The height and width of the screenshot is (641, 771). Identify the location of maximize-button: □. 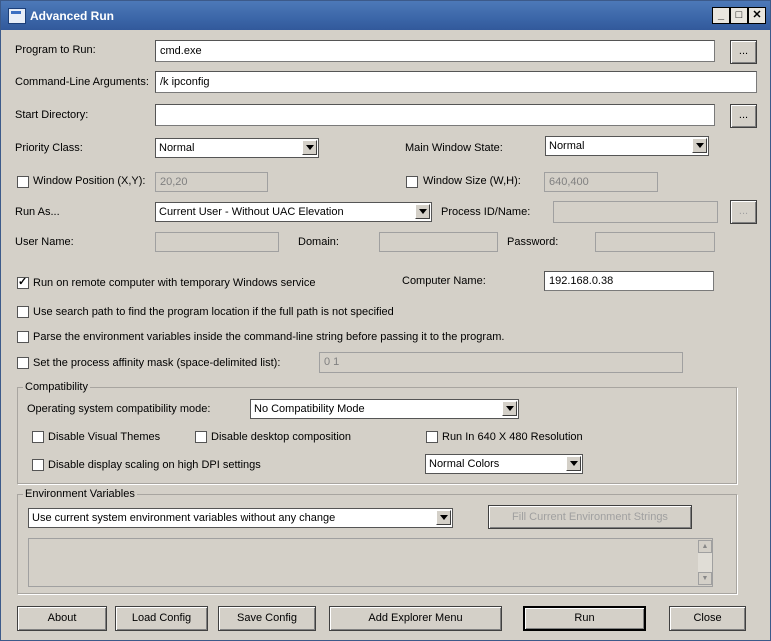
(739, 15).